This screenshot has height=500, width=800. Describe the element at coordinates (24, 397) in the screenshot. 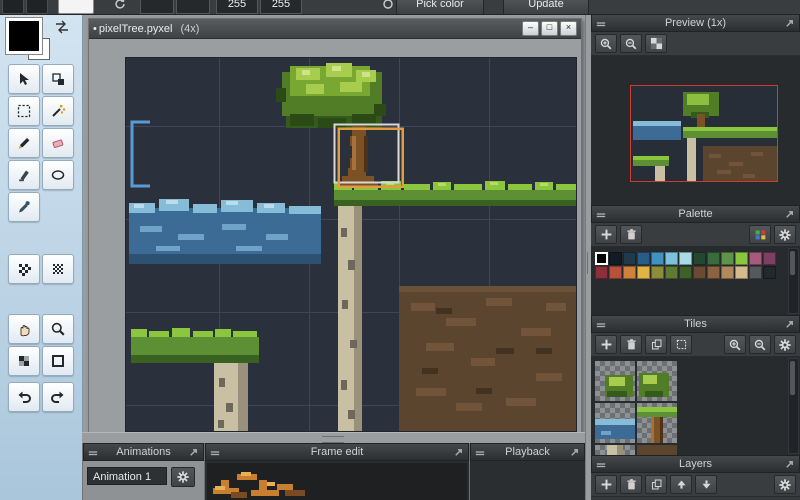

I see `undo-button` at that location.